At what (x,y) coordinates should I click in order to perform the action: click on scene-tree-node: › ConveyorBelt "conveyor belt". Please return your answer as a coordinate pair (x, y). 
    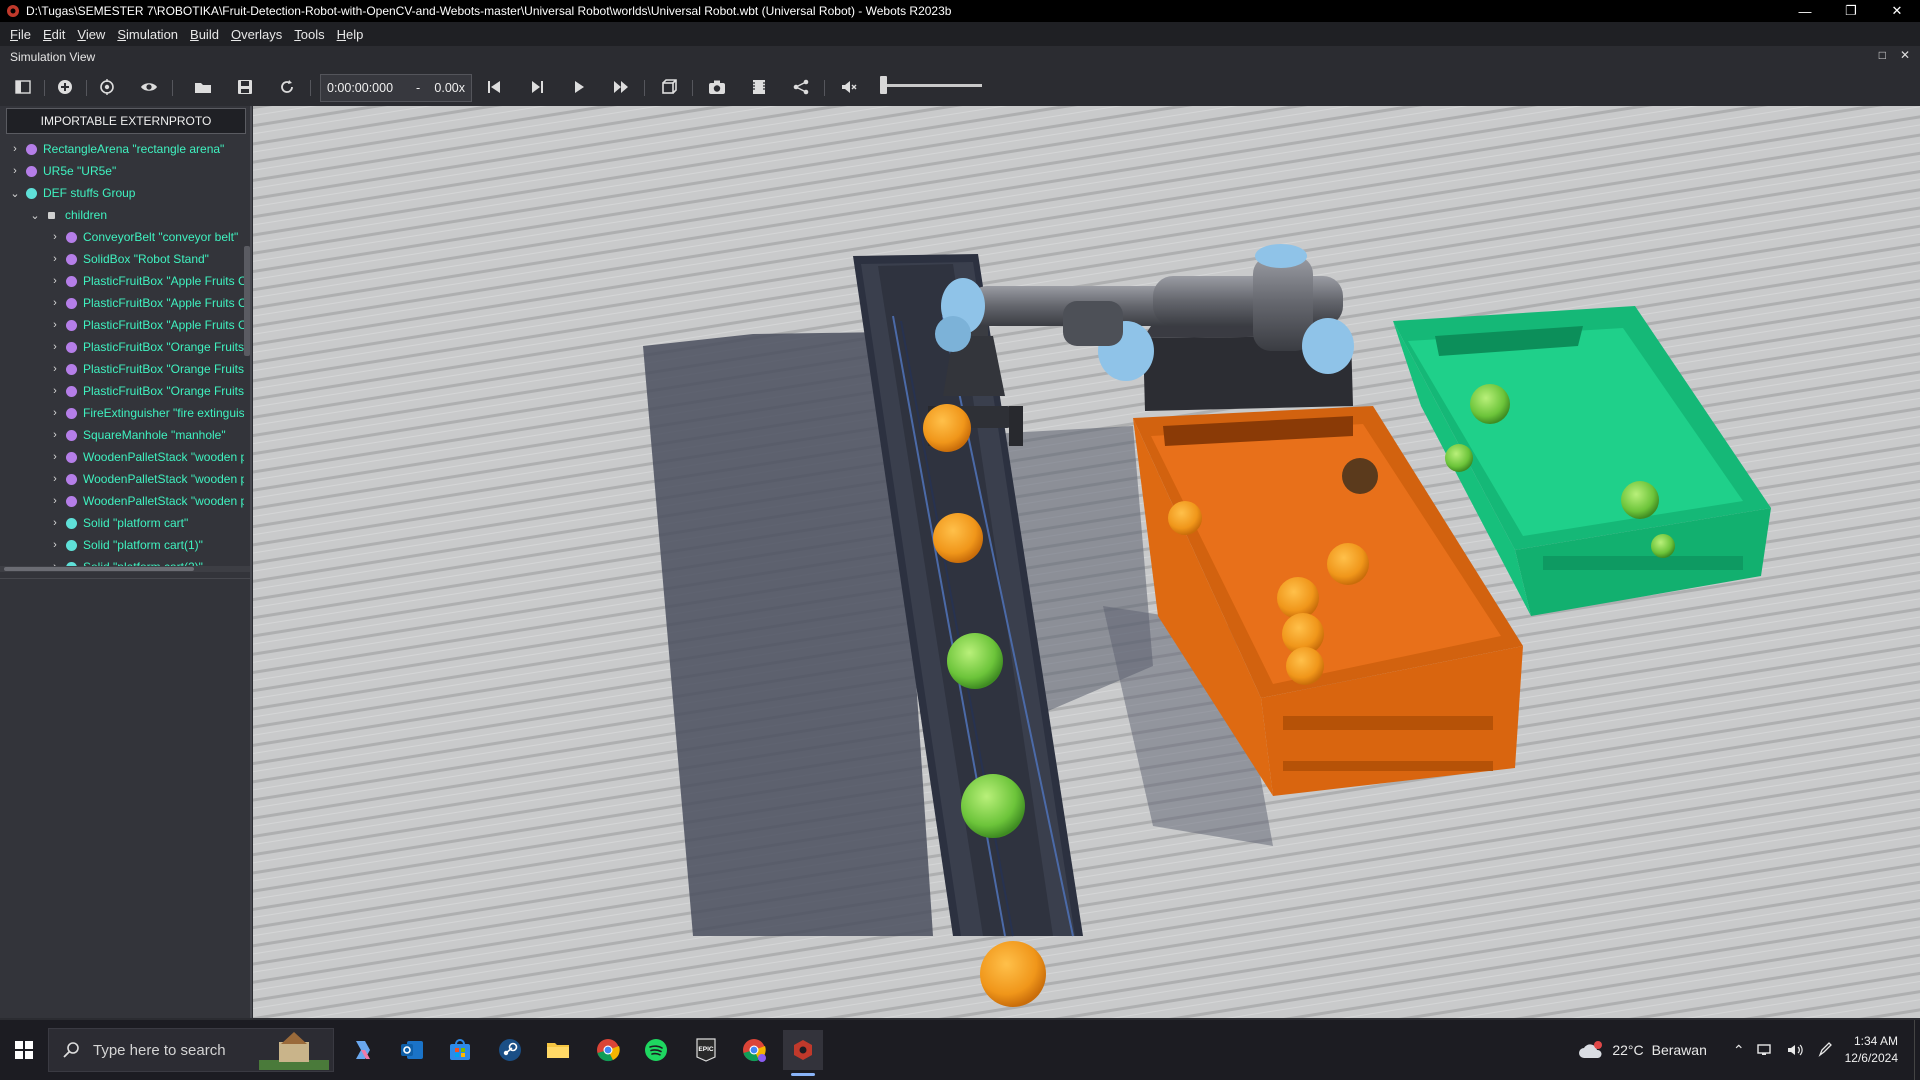
    Looking at the image, I should click on (143, 237).